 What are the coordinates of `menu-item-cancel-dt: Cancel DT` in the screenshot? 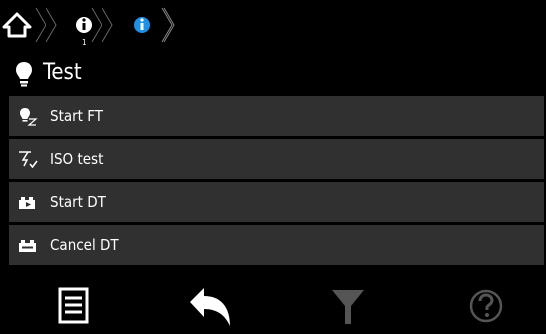 It's located at (276, 245).